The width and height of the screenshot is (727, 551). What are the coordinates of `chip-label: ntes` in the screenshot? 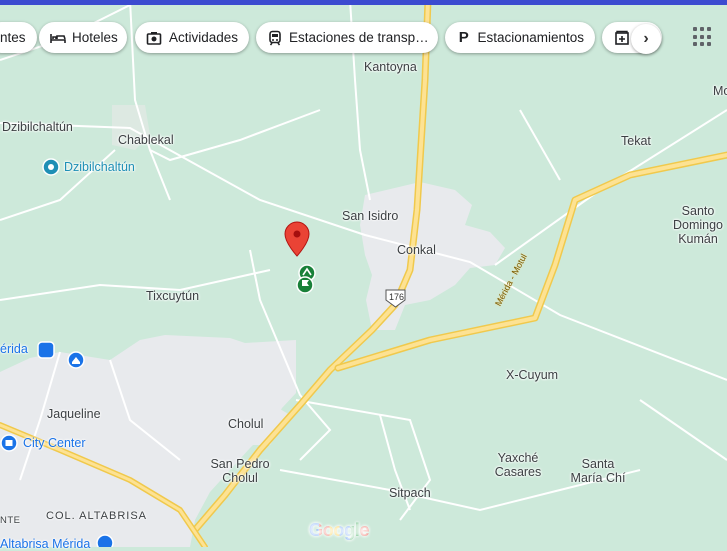 It's located at (13, 37).